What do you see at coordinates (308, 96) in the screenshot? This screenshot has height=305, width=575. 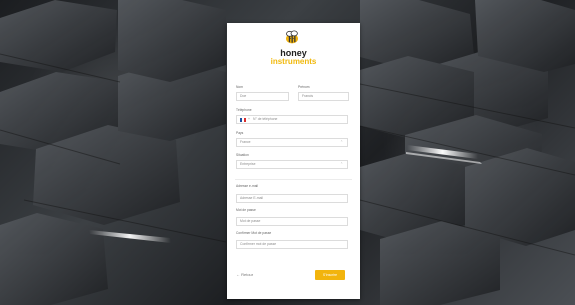 I see `first-name-value: Francis` at bounding box center [308, 96].